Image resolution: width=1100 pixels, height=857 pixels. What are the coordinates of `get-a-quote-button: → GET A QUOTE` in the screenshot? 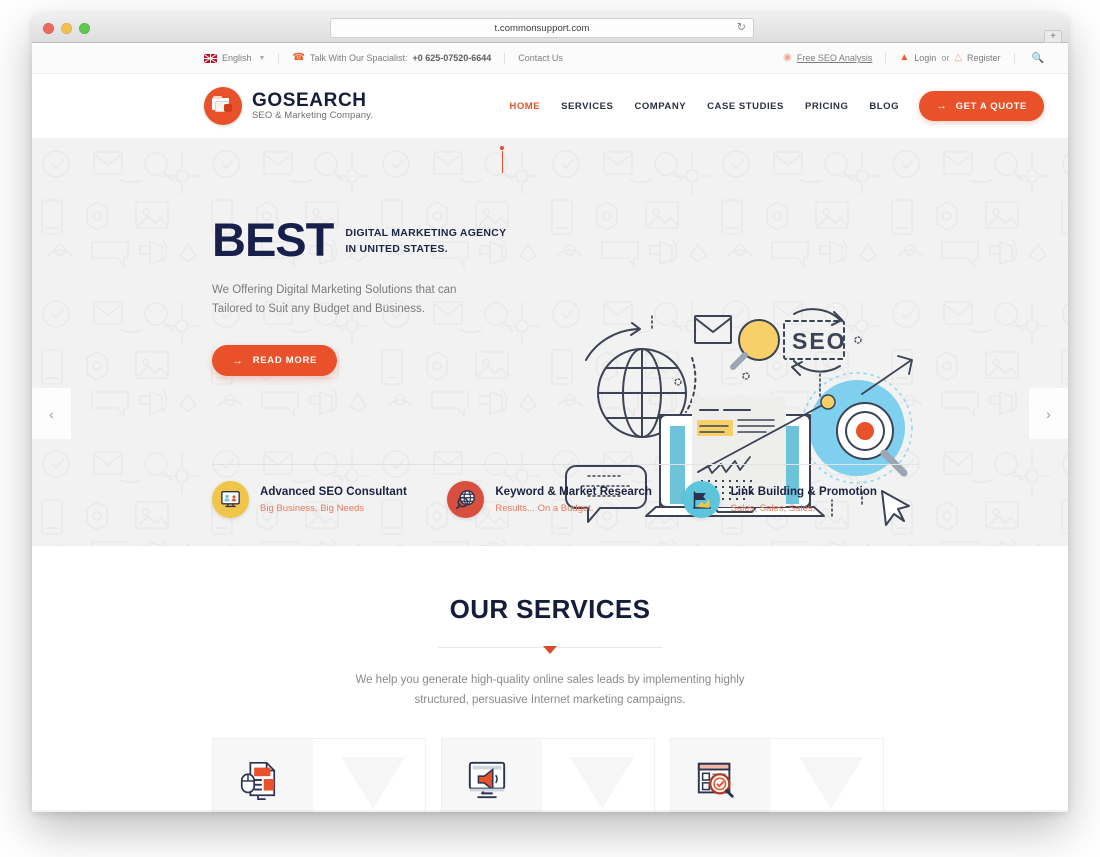 It's located at (981, 106).